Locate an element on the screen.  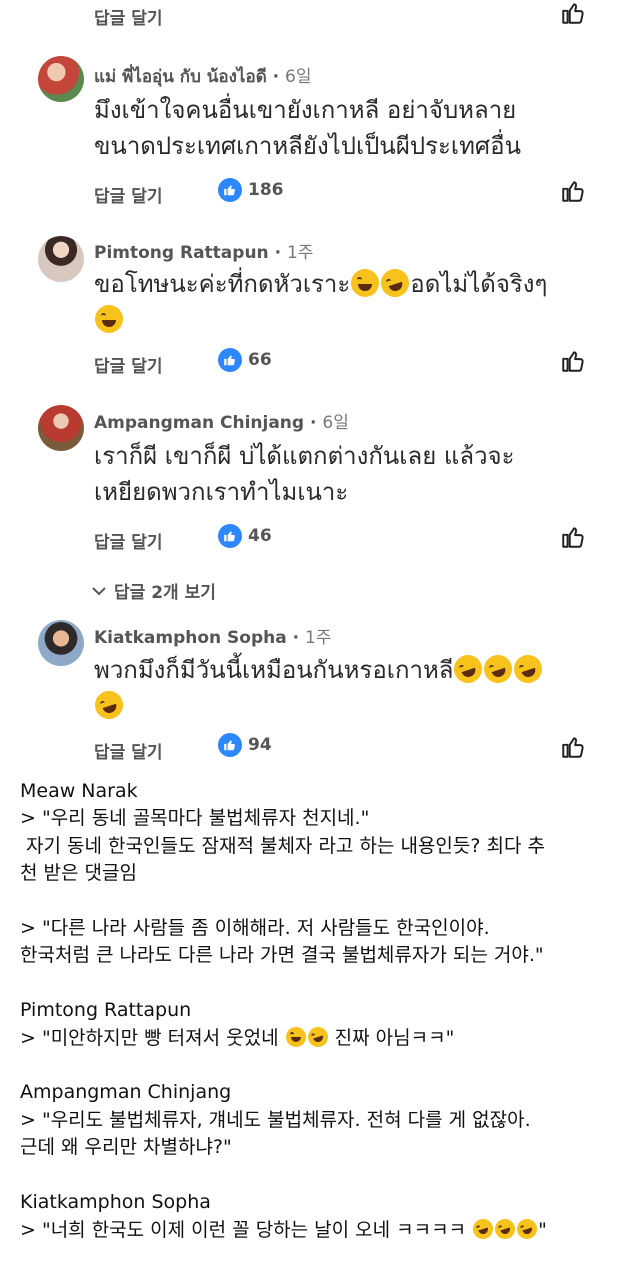
like-count: 66 is located at coordinates (245, 360).